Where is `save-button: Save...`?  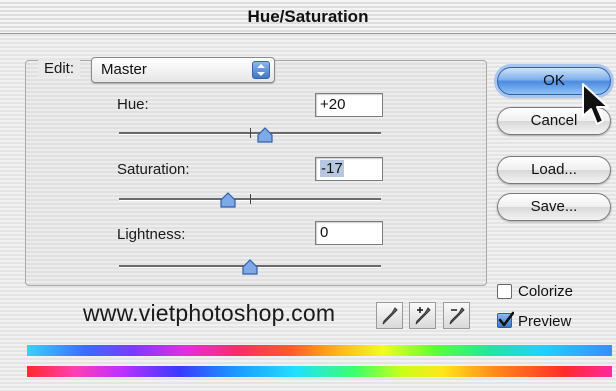
save-button: Save... is located at coordinates (554, 207).